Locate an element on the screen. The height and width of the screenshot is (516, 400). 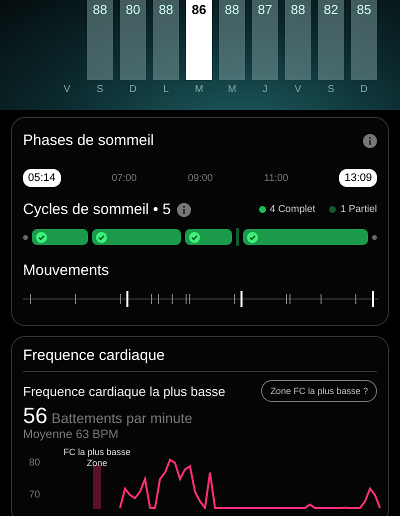
legend-label: 4 Complet is located at coordinates (293, 209).